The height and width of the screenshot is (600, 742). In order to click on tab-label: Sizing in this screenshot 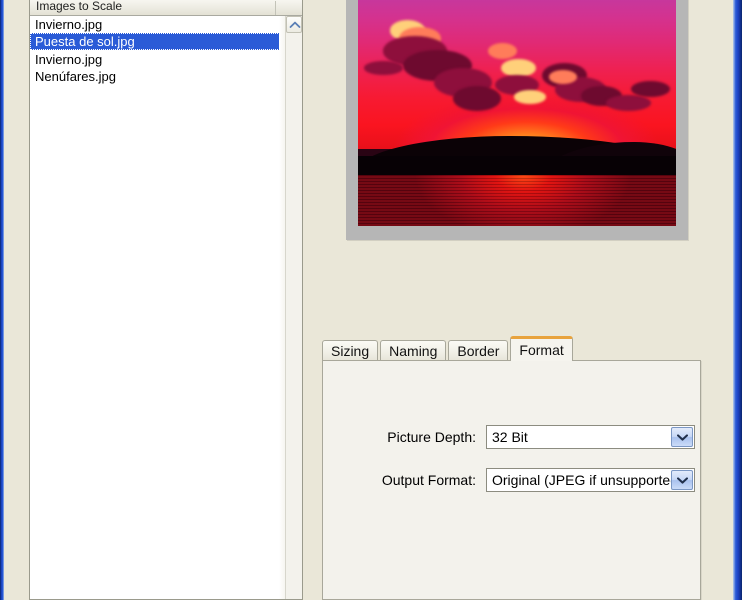, I will do `click(350, 351)`.